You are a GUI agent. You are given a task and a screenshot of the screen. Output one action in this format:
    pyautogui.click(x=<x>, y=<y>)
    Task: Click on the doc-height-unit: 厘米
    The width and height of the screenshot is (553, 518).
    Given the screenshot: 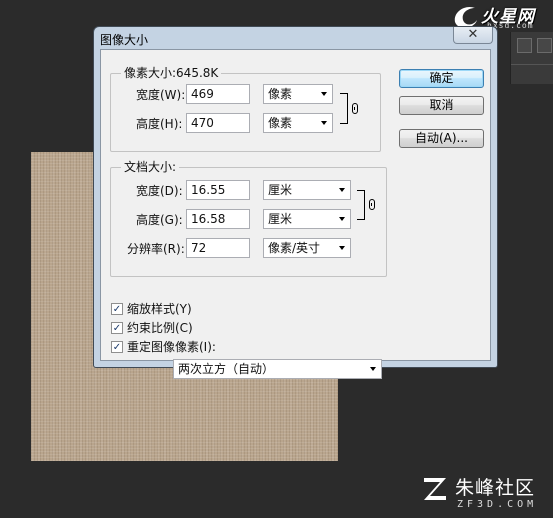 What is the action you would take?
    pyautogui.click(x=280, y=219)
    